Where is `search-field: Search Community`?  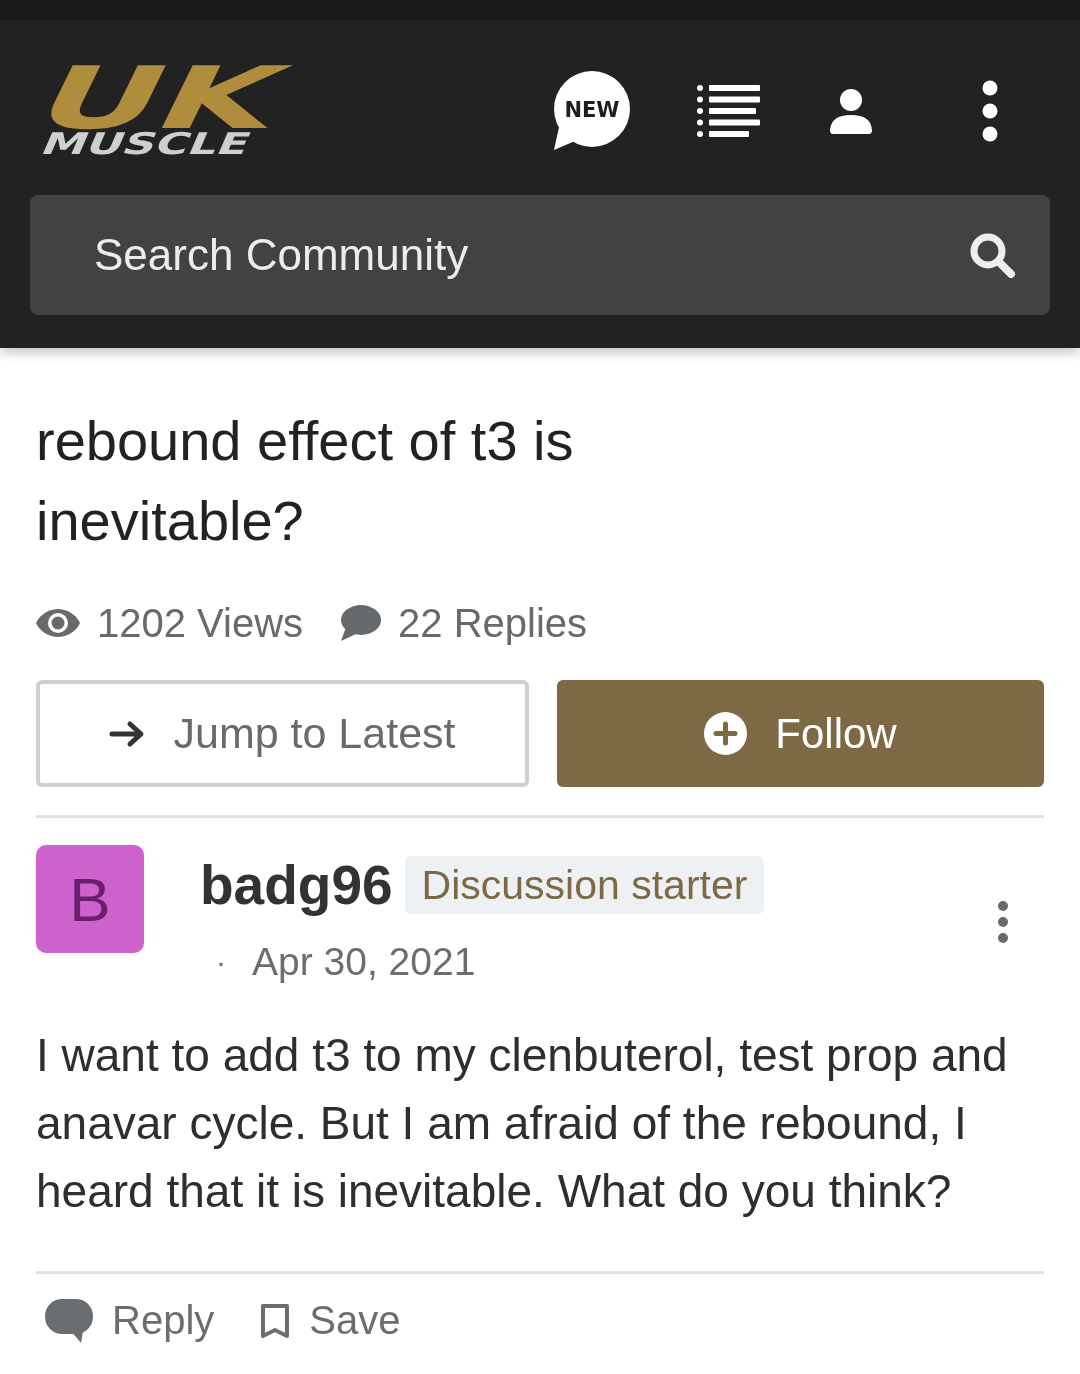 search-field: Search Community is located at coordinates (540, 255).